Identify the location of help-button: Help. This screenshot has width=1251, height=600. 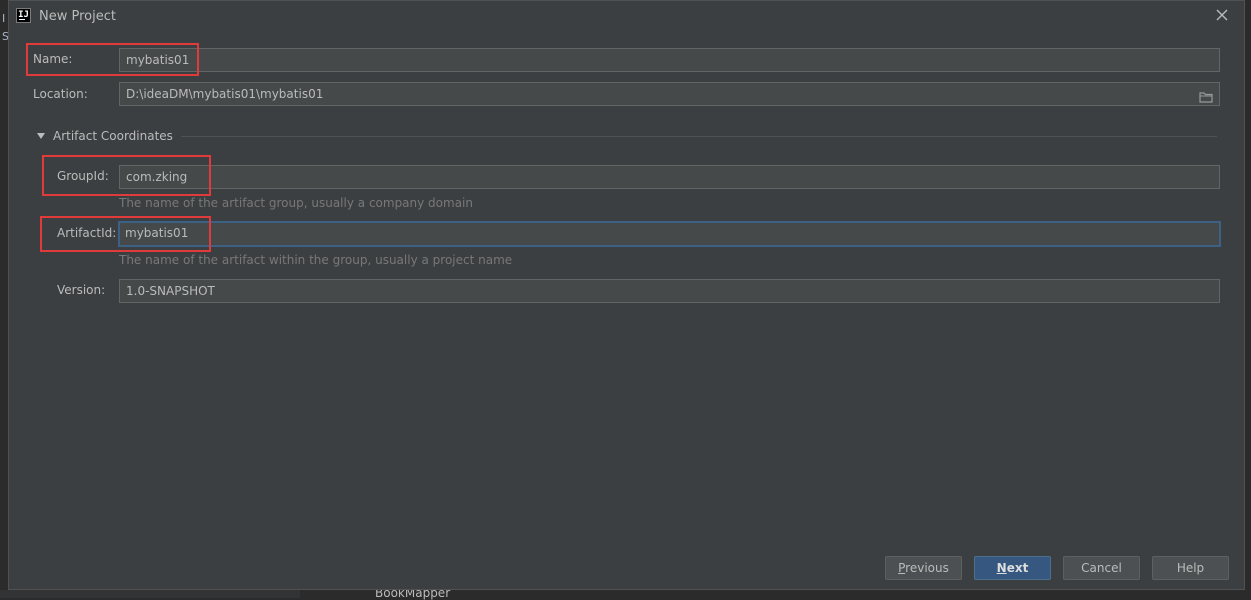
(1190, 568).